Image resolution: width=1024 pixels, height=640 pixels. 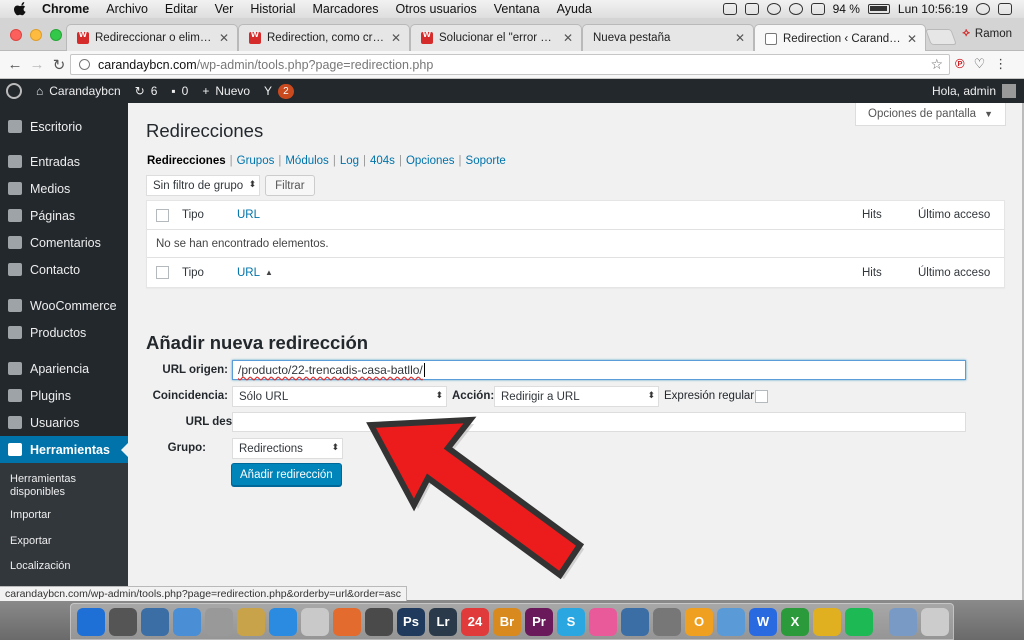 What do you see at coordinates (64, 188) in the screenshot?
I see `sidebar-item-medios: Medios` at bounding box center [64, 188].